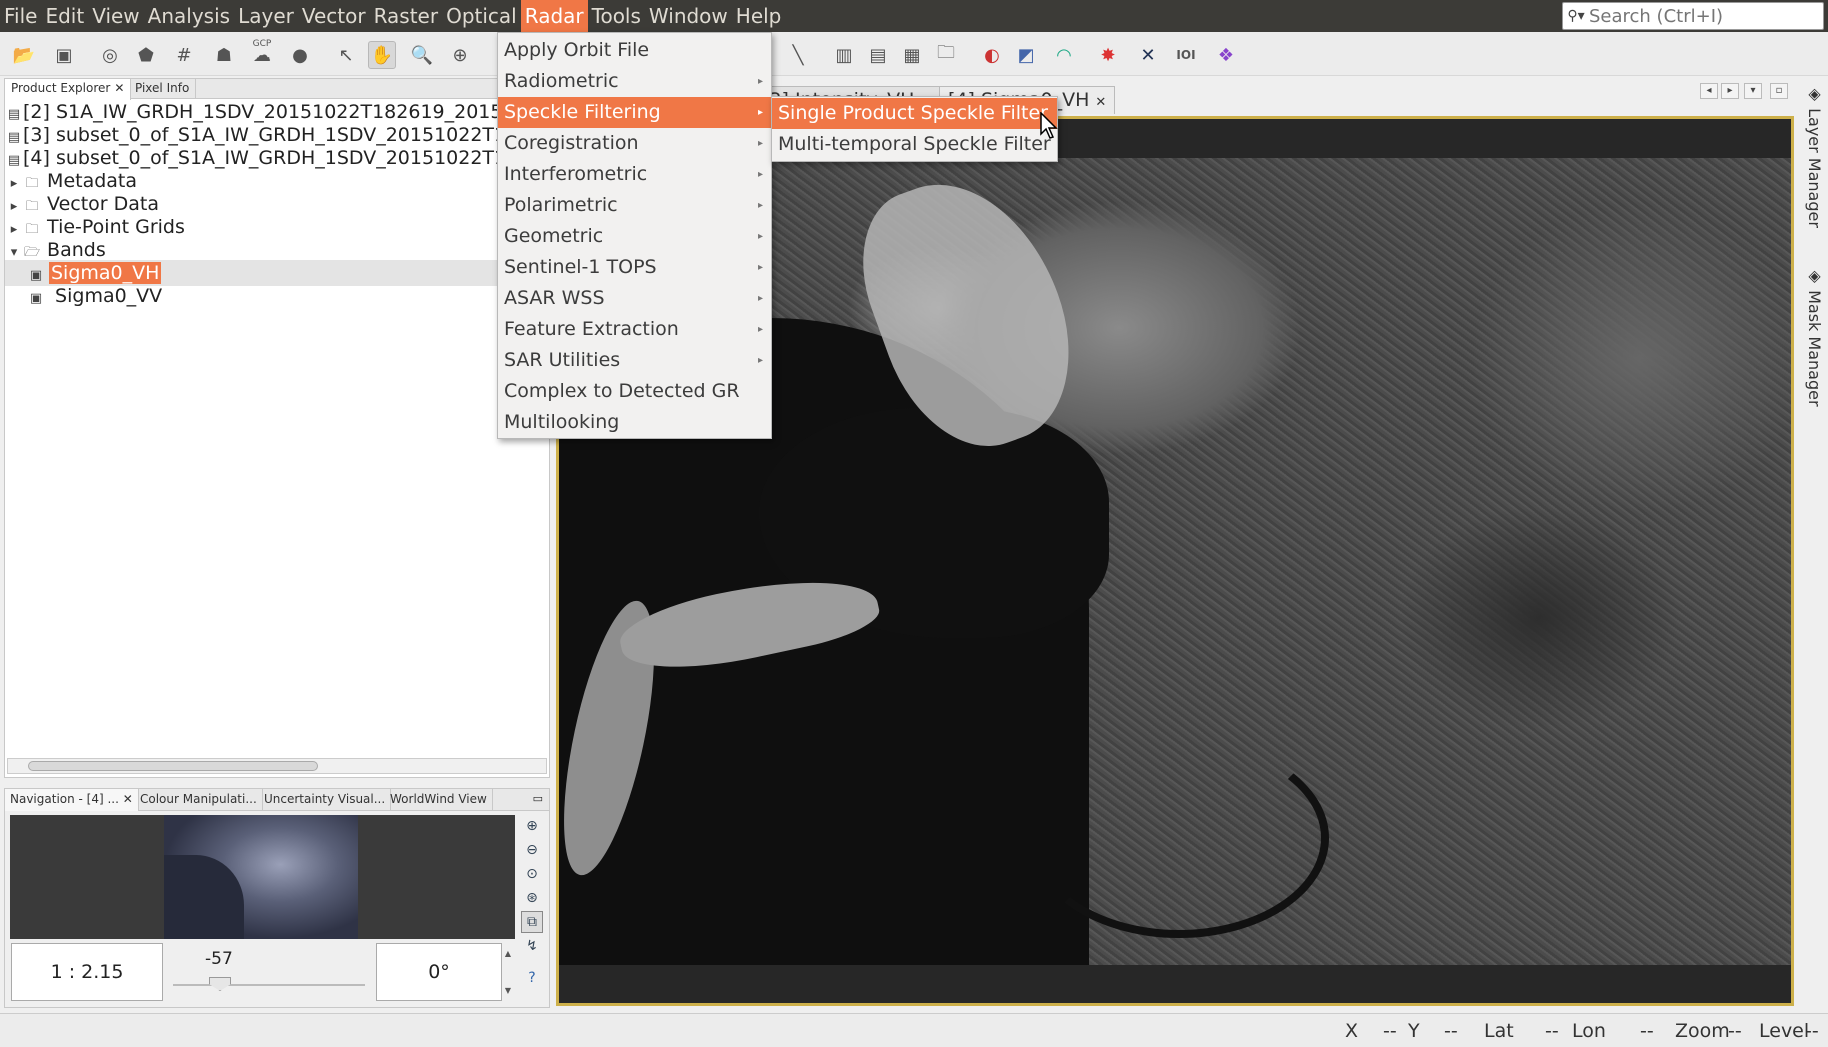  Describe the element at coordinates (532, 978) in the screenshot. I see `help-icon: ?` at that location.